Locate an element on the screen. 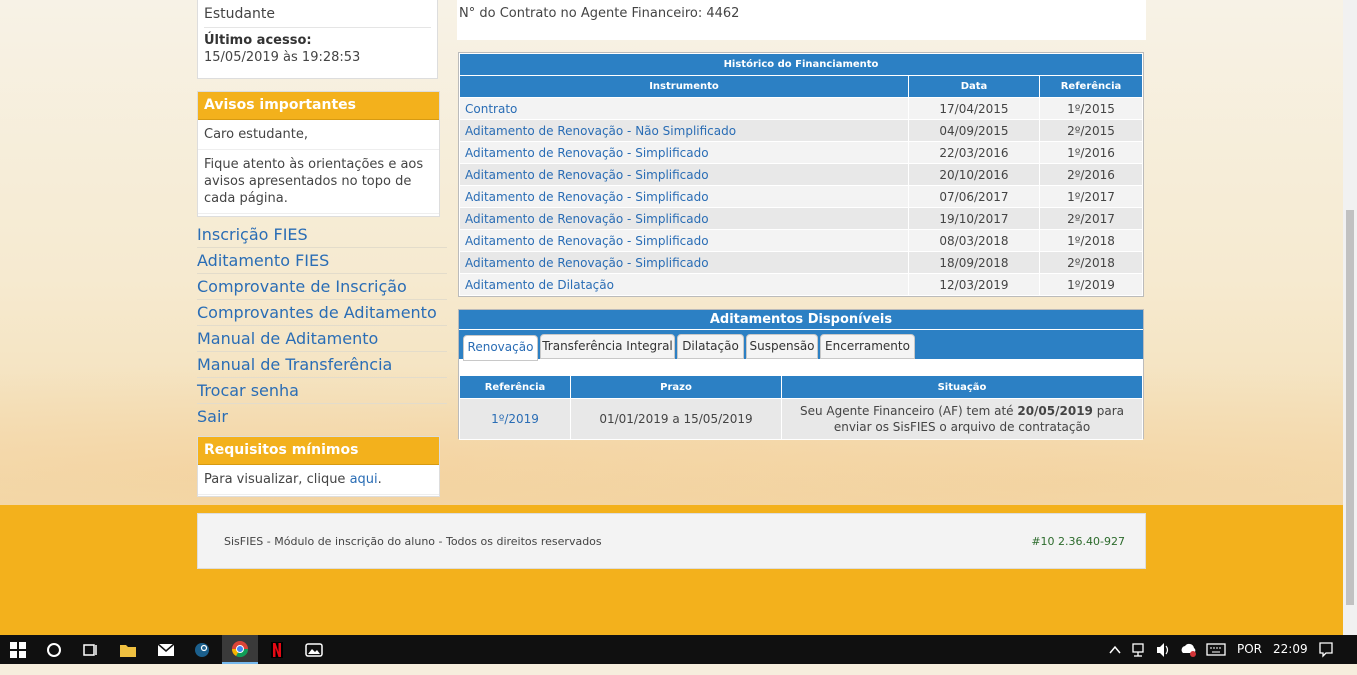 The width and height of the screenshot is (1357, 675). data-cell: 07/06/2017 is located at coordinates (974, 196).